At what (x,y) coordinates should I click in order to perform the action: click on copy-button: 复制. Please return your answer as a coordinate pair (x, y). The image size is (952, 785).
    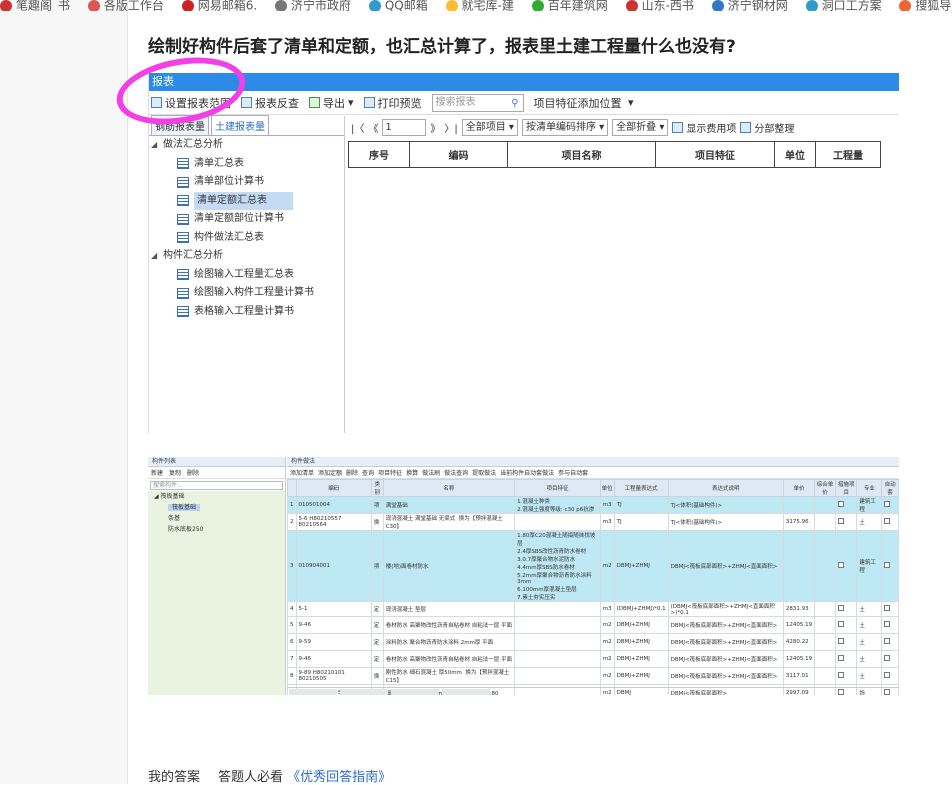
    Looking at the image, I should click on (175, 472).